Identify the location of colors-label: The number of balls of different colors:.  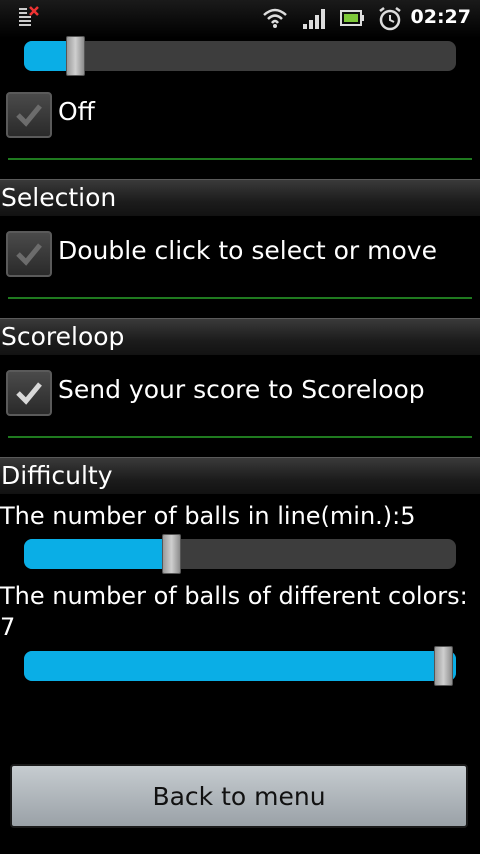
(234, 596).